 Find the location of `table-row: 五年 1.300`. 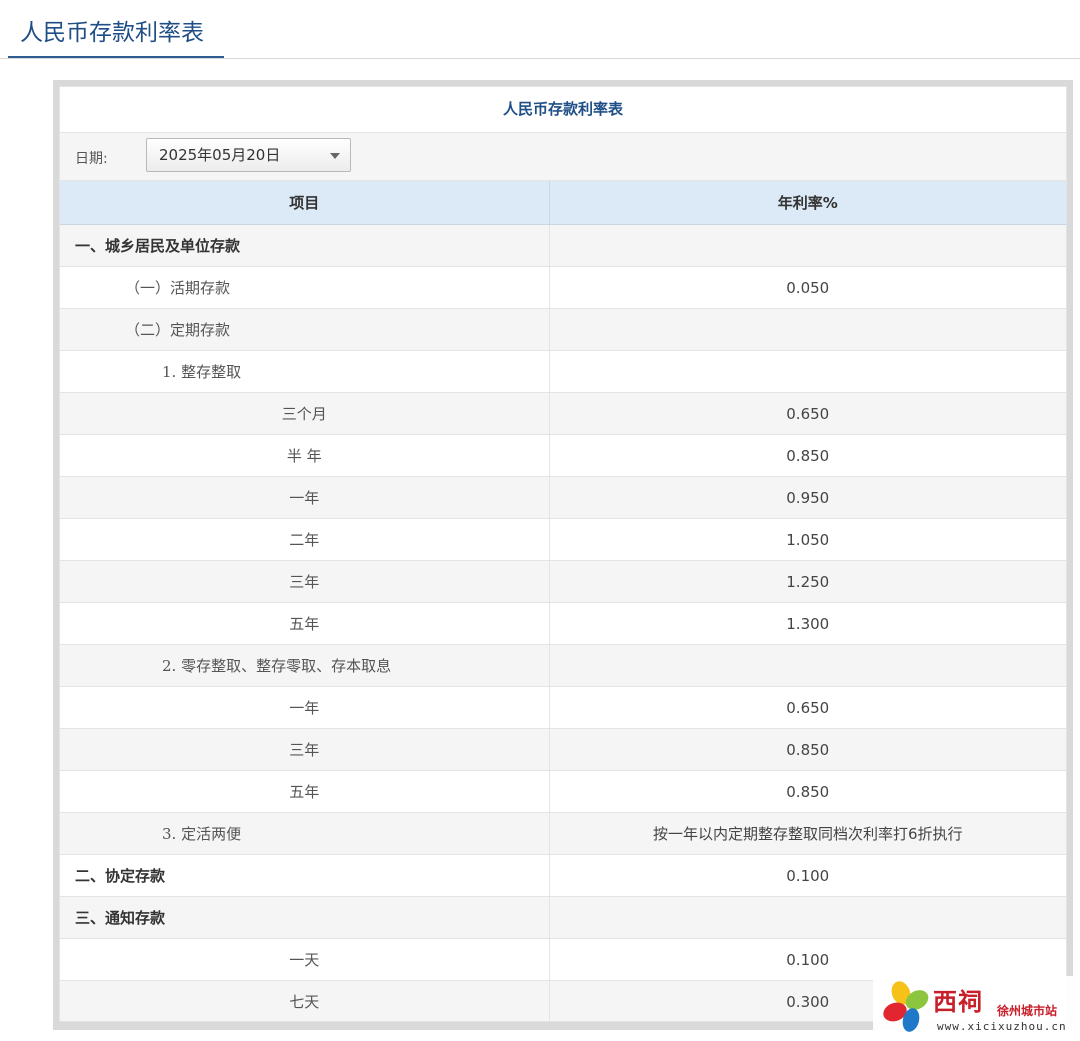

table-row: 五年 1.300 is located at coordinates (563, 623).